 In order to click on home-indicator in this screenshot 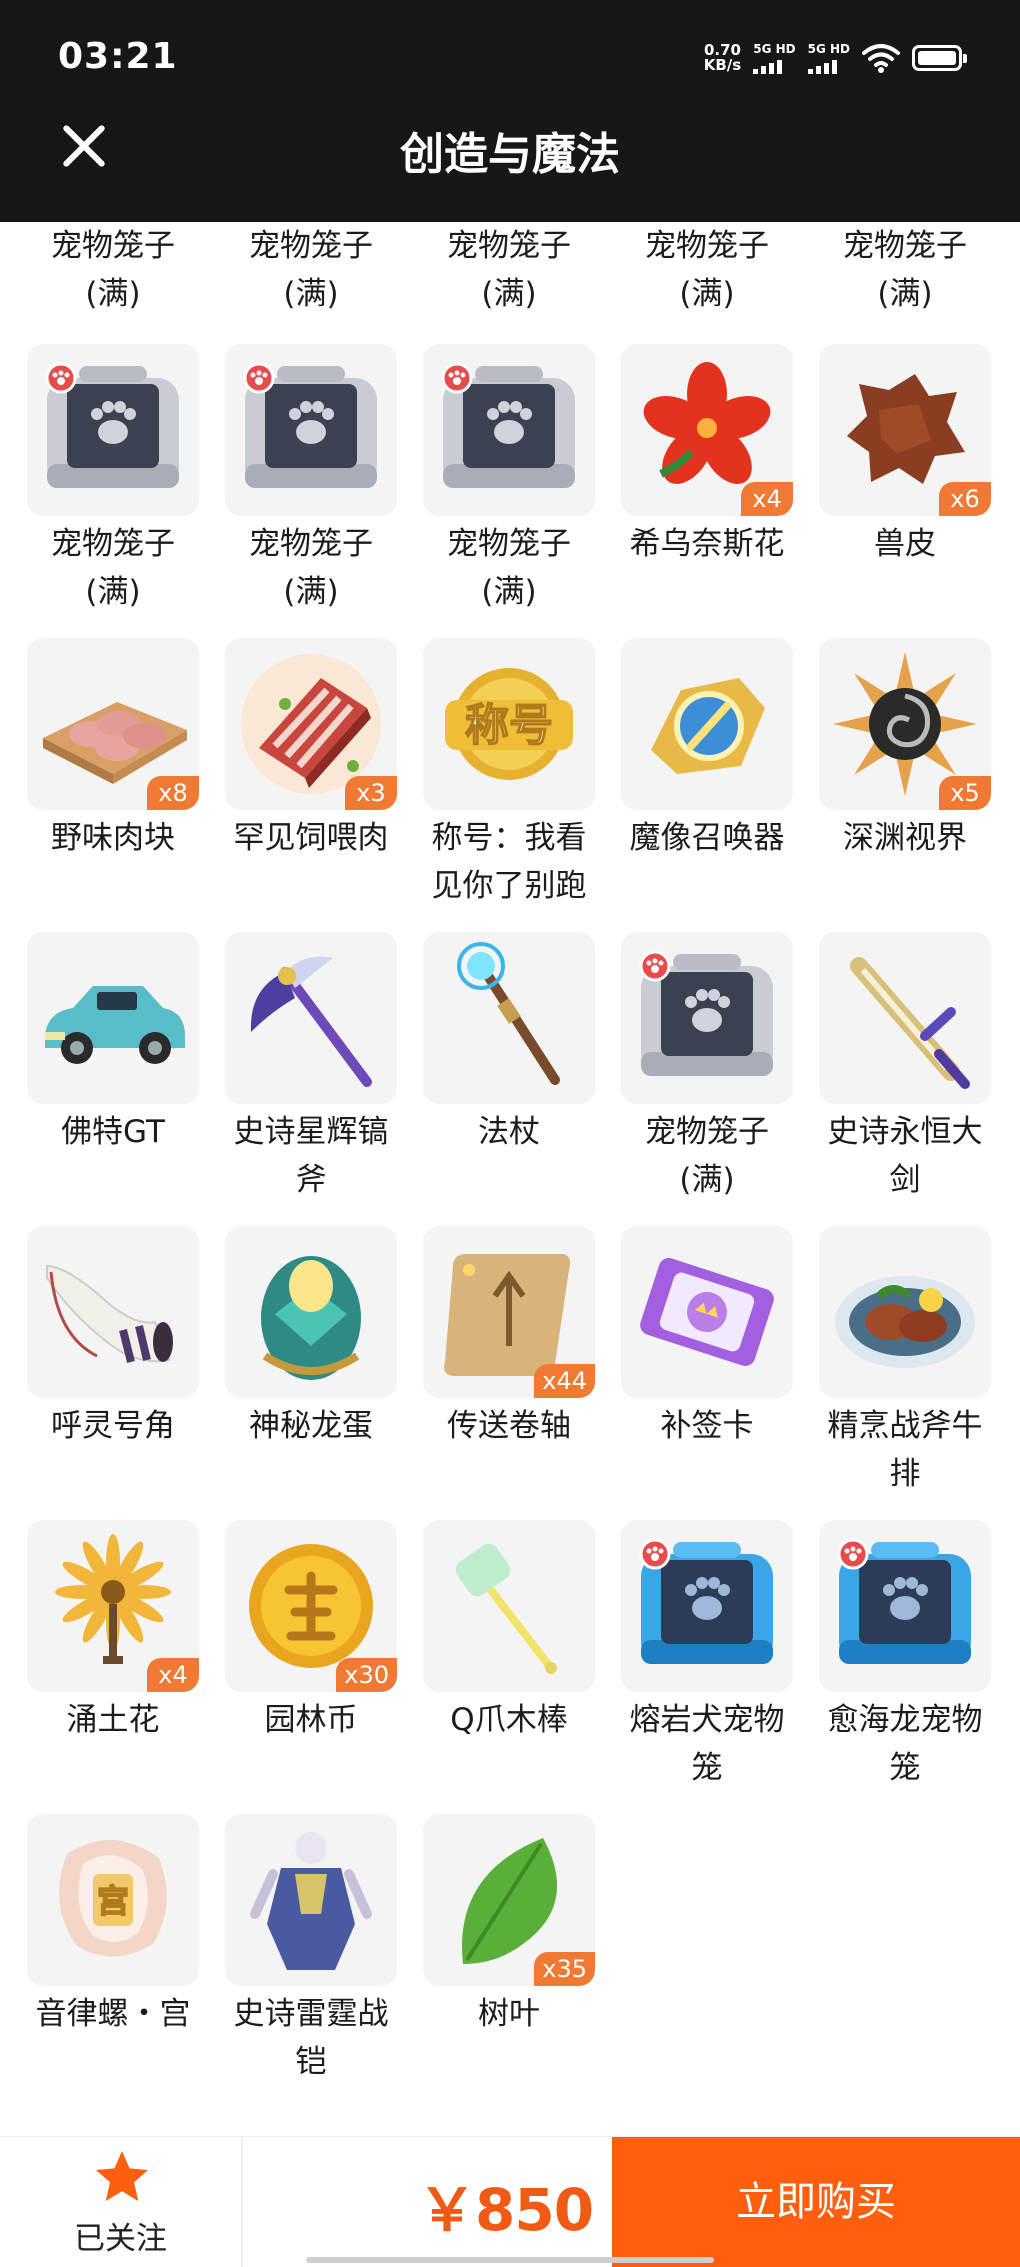, I will do `click(510, 2260)`.